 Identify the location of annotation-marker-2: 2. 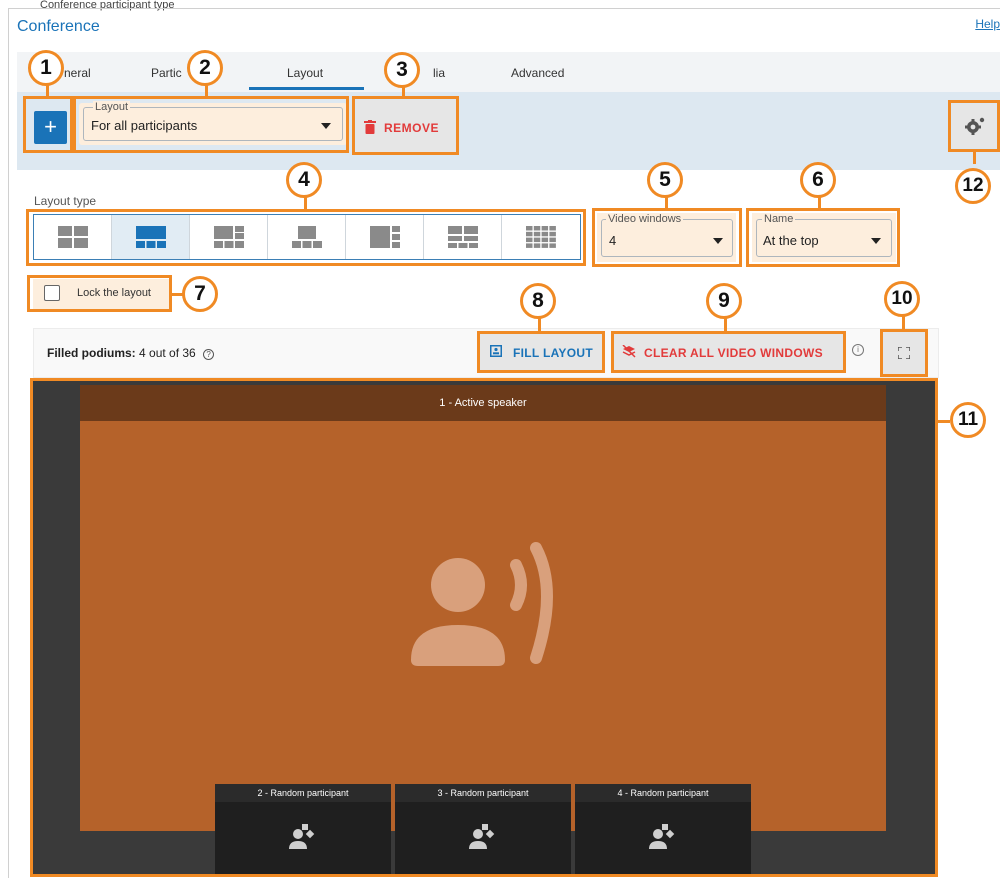
(205, 68).